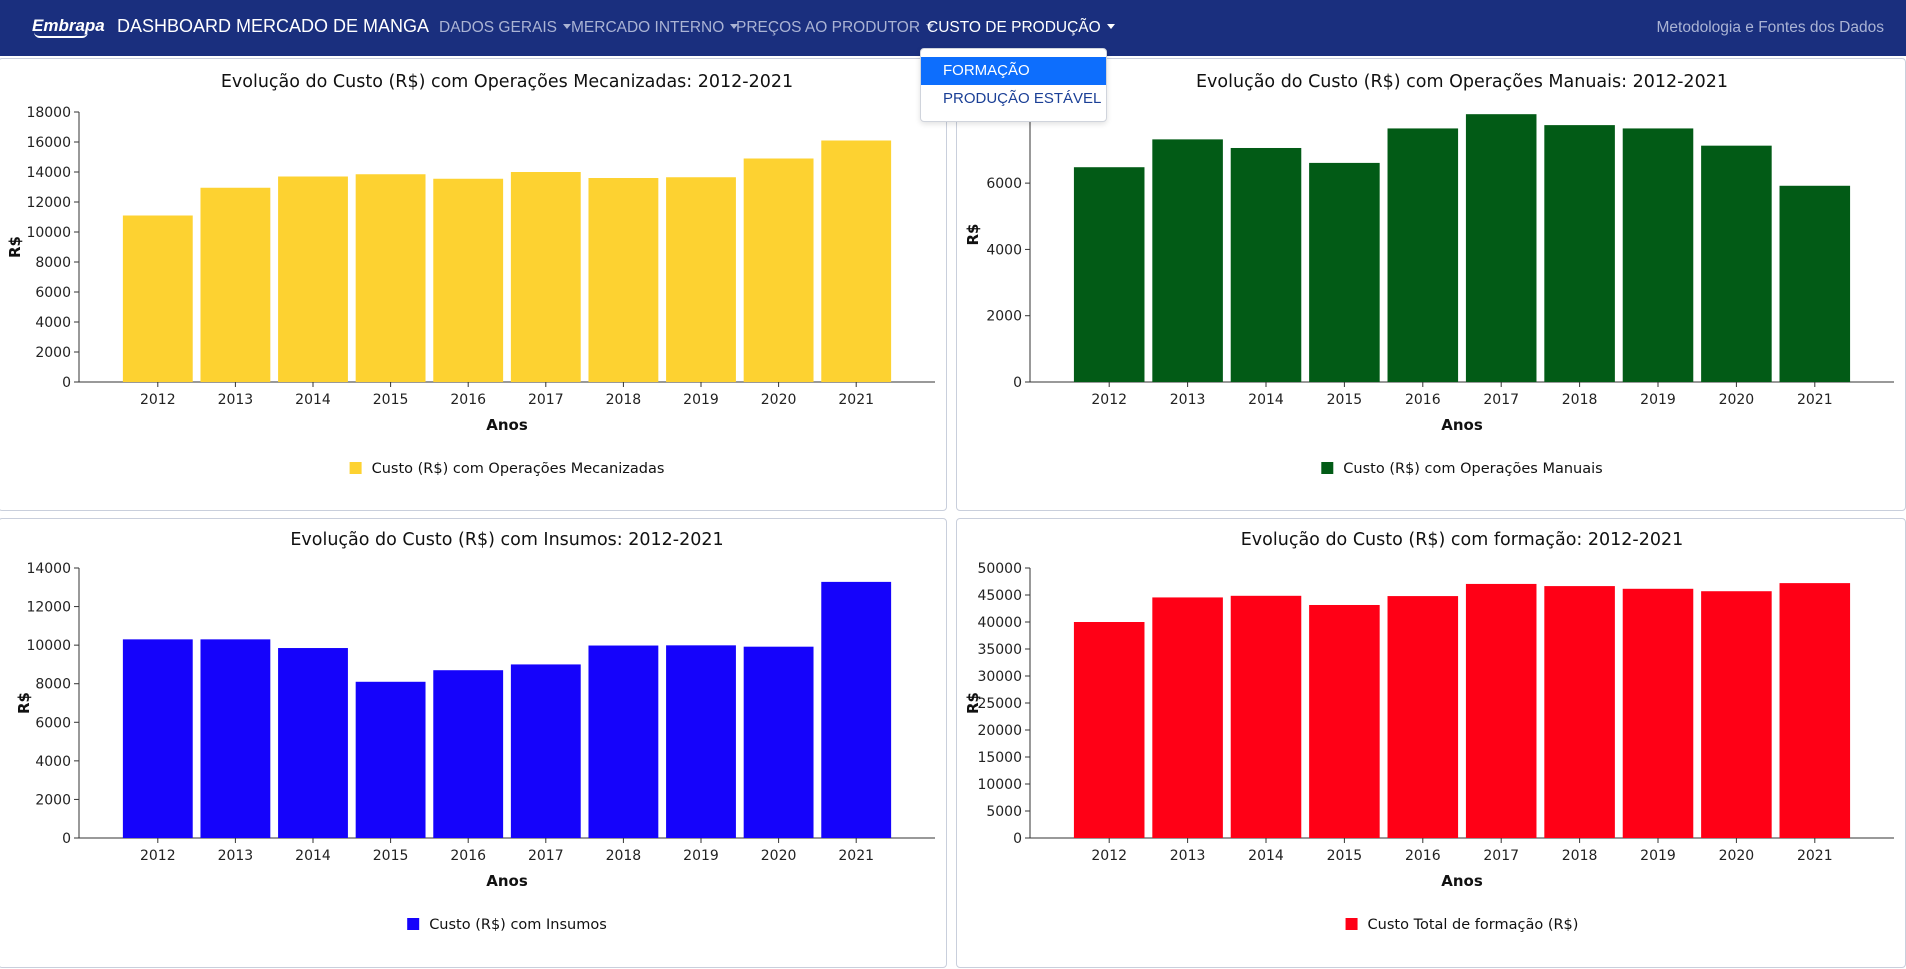 The width and height of the screenshot is (1906, 969). I want to click on chart-legend: Custo (R$) com Operações Manuais, so click(1462, 469).